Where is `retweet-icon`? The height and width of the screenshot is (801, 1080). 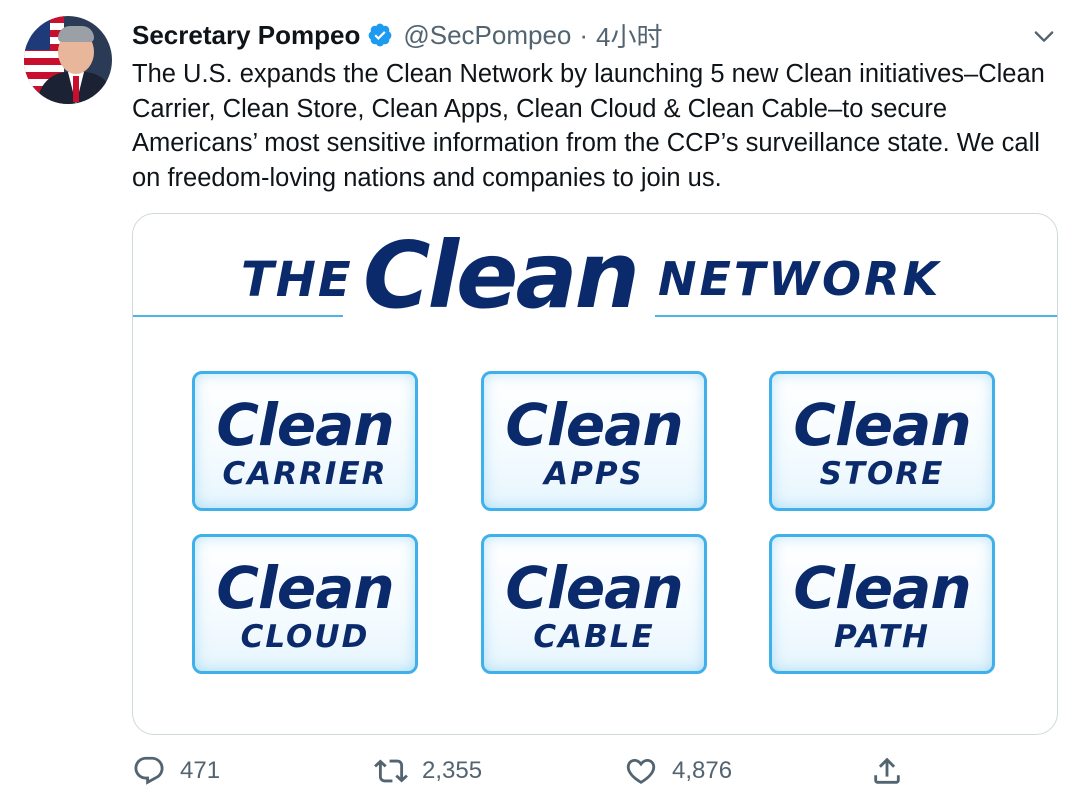
retweet-icon is located at coordinates (391, 771).